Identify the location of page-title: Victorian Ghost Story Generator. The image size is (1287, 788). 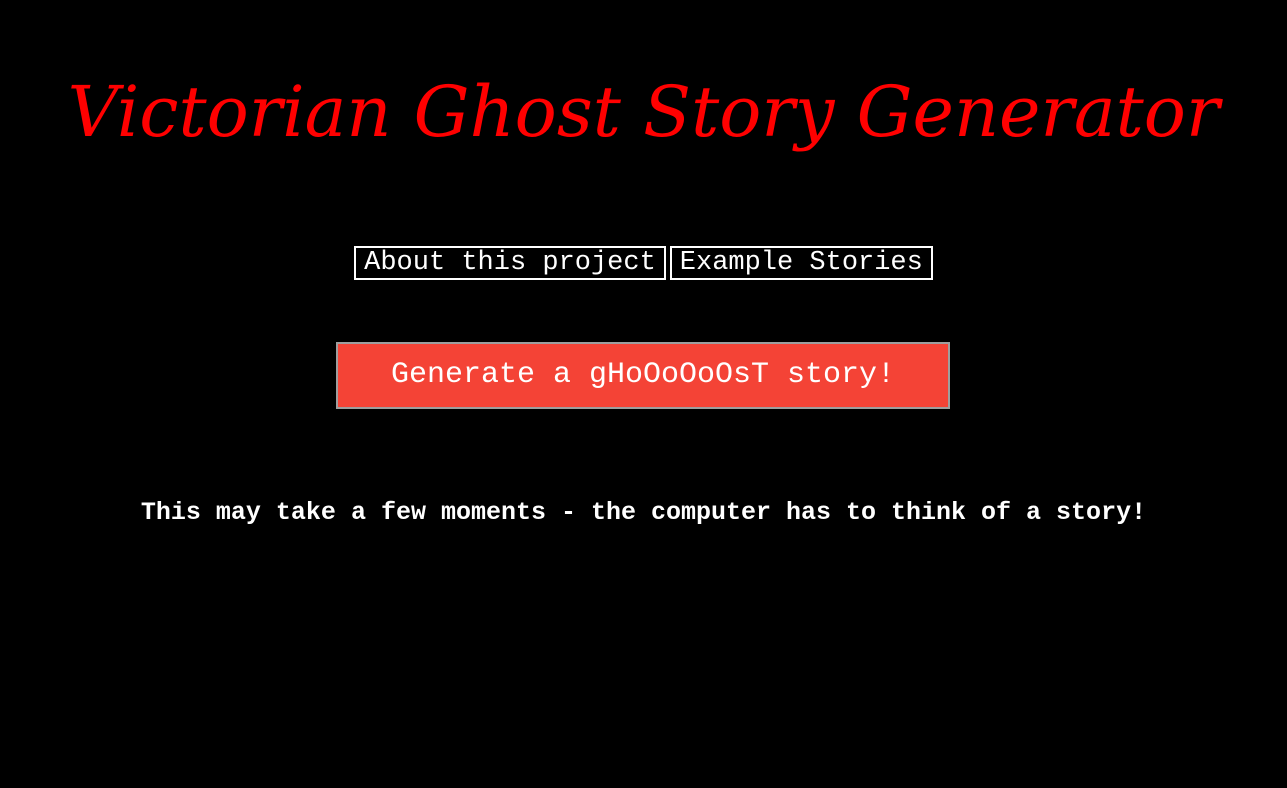
(643, 112).